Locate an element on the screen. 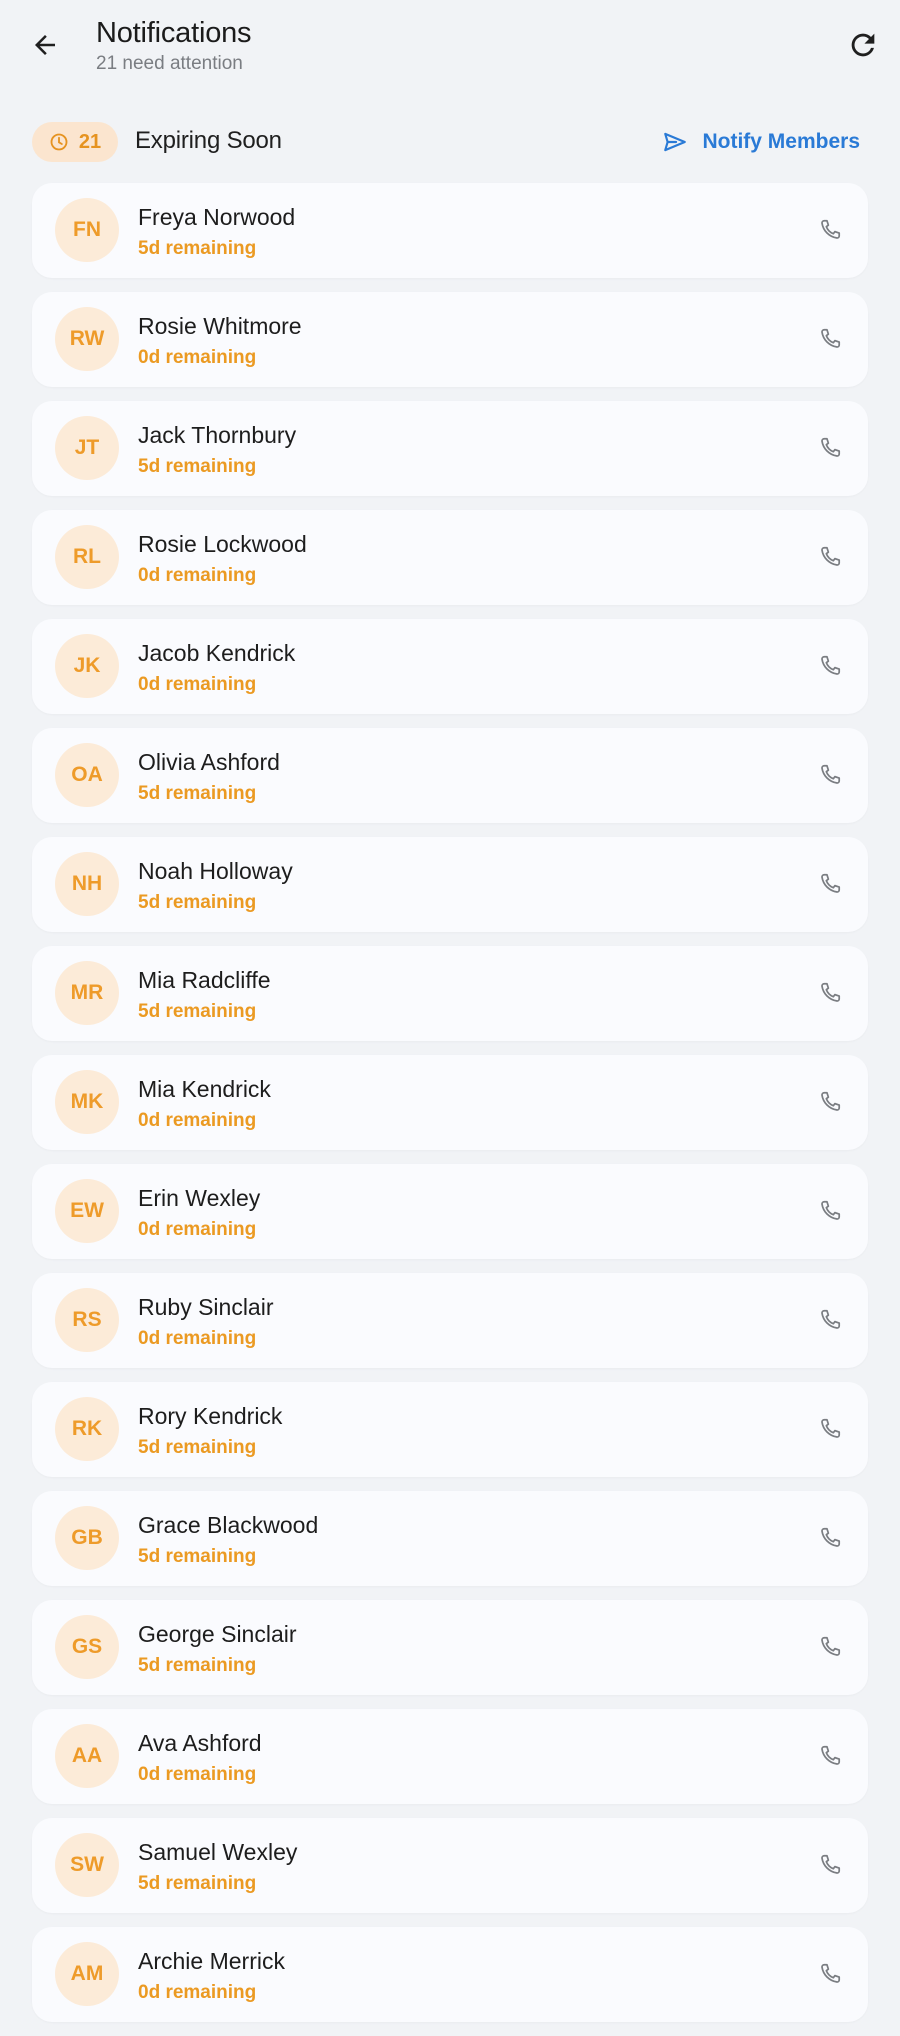 The width and height of the screenshot is (900, 2036). notify-members-label: Notify Members is located at coordinates (781, 141).